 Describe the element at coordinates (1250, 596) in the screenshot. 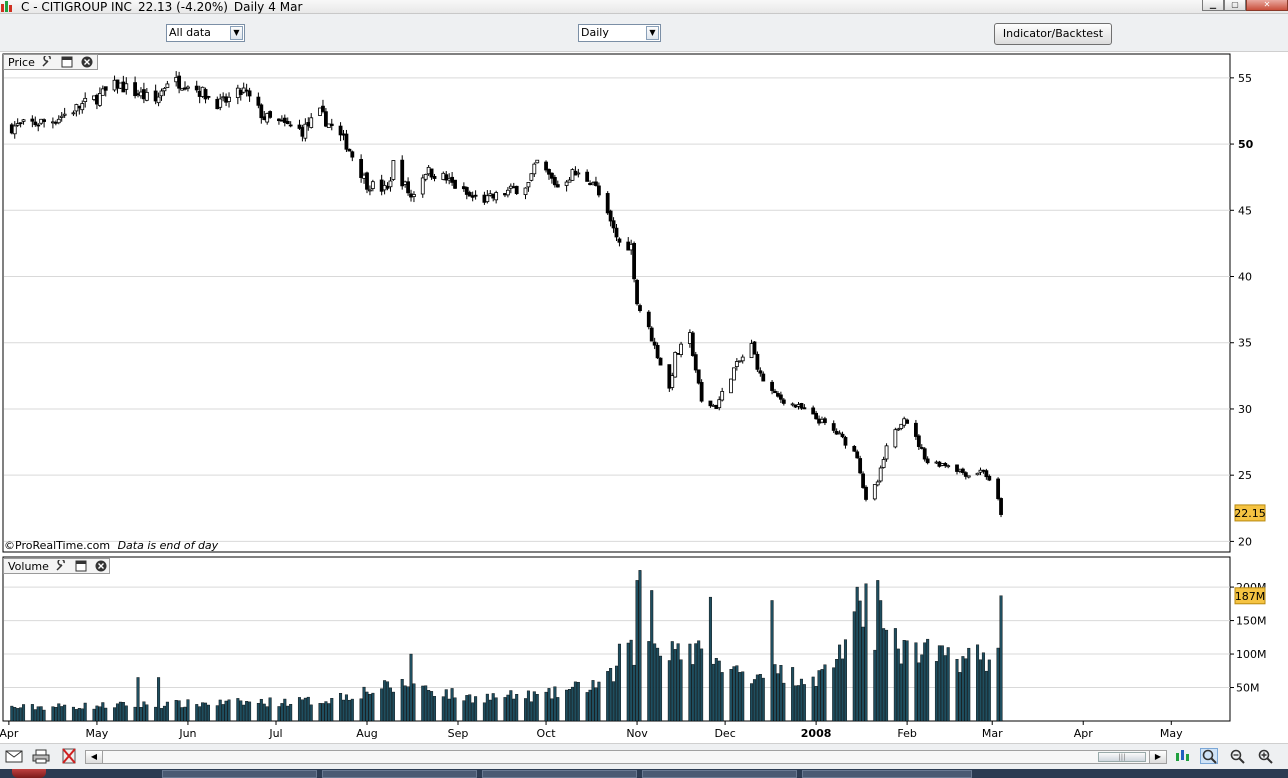

I see `last-volume-label: 187M` at that location.